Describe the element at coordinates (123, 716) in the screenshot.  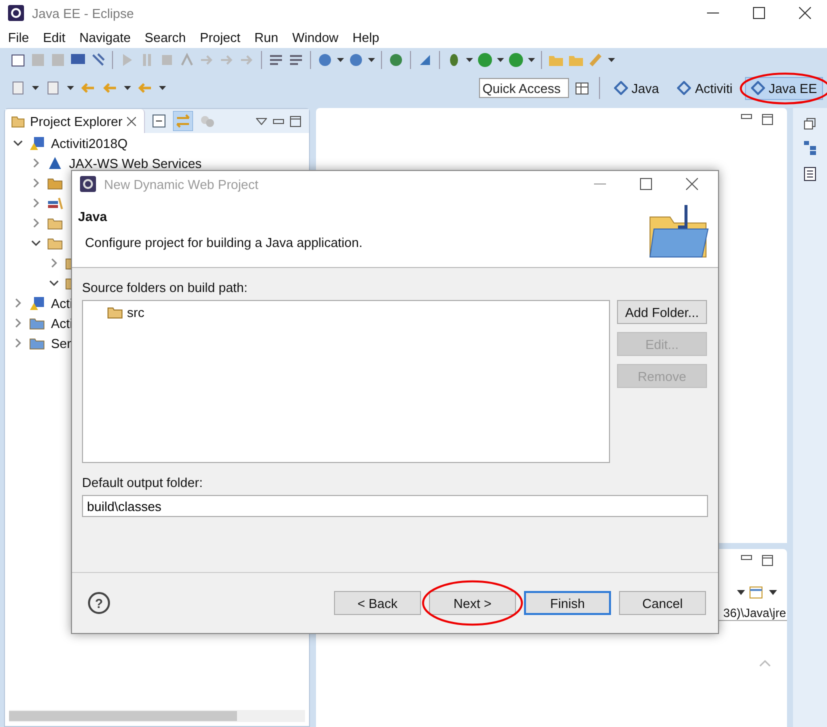
I see `scrollbar-thumb` at that location.